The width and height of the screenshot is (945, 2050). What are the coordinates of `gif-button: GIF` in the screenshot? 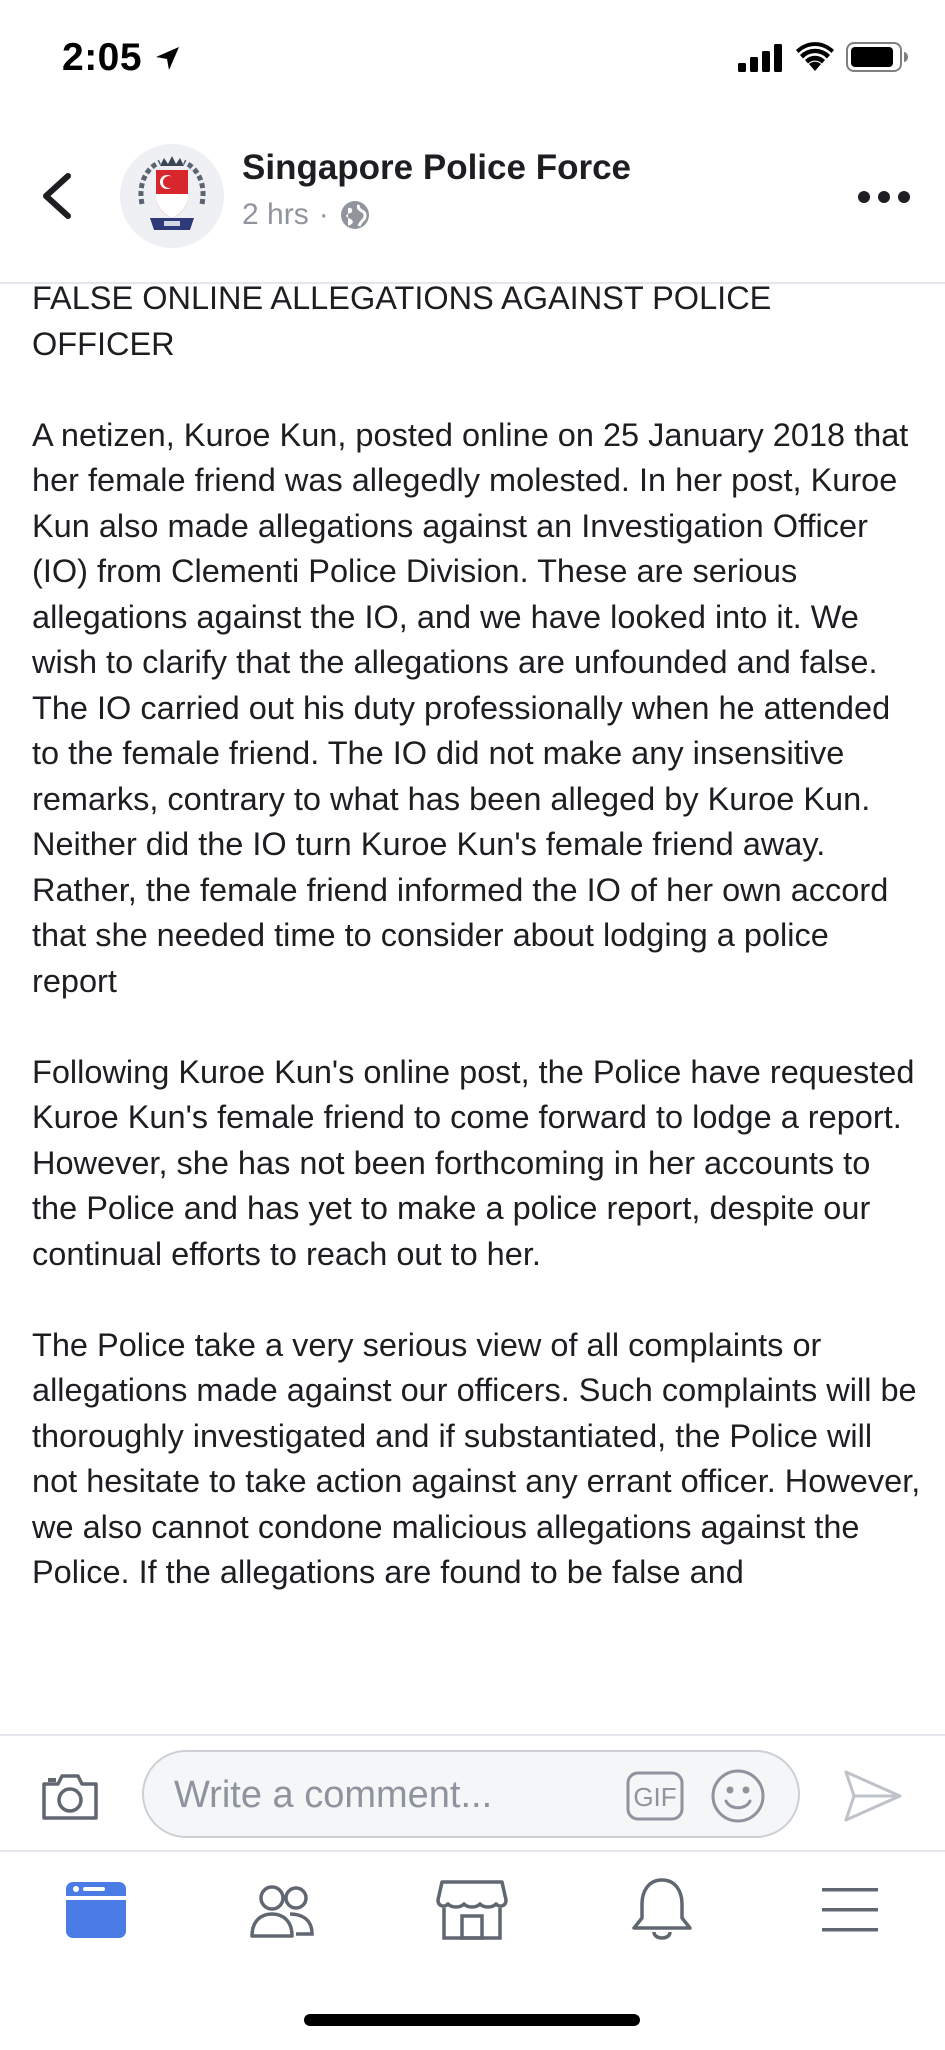 It's located at (655, 1796).